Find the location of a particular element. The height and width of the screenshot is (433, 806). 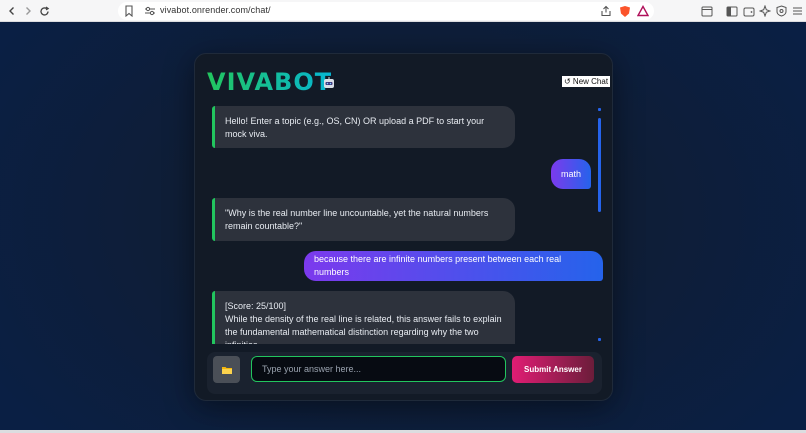

score-line: [Score: 25/100] is located at coordinates (256, 306).